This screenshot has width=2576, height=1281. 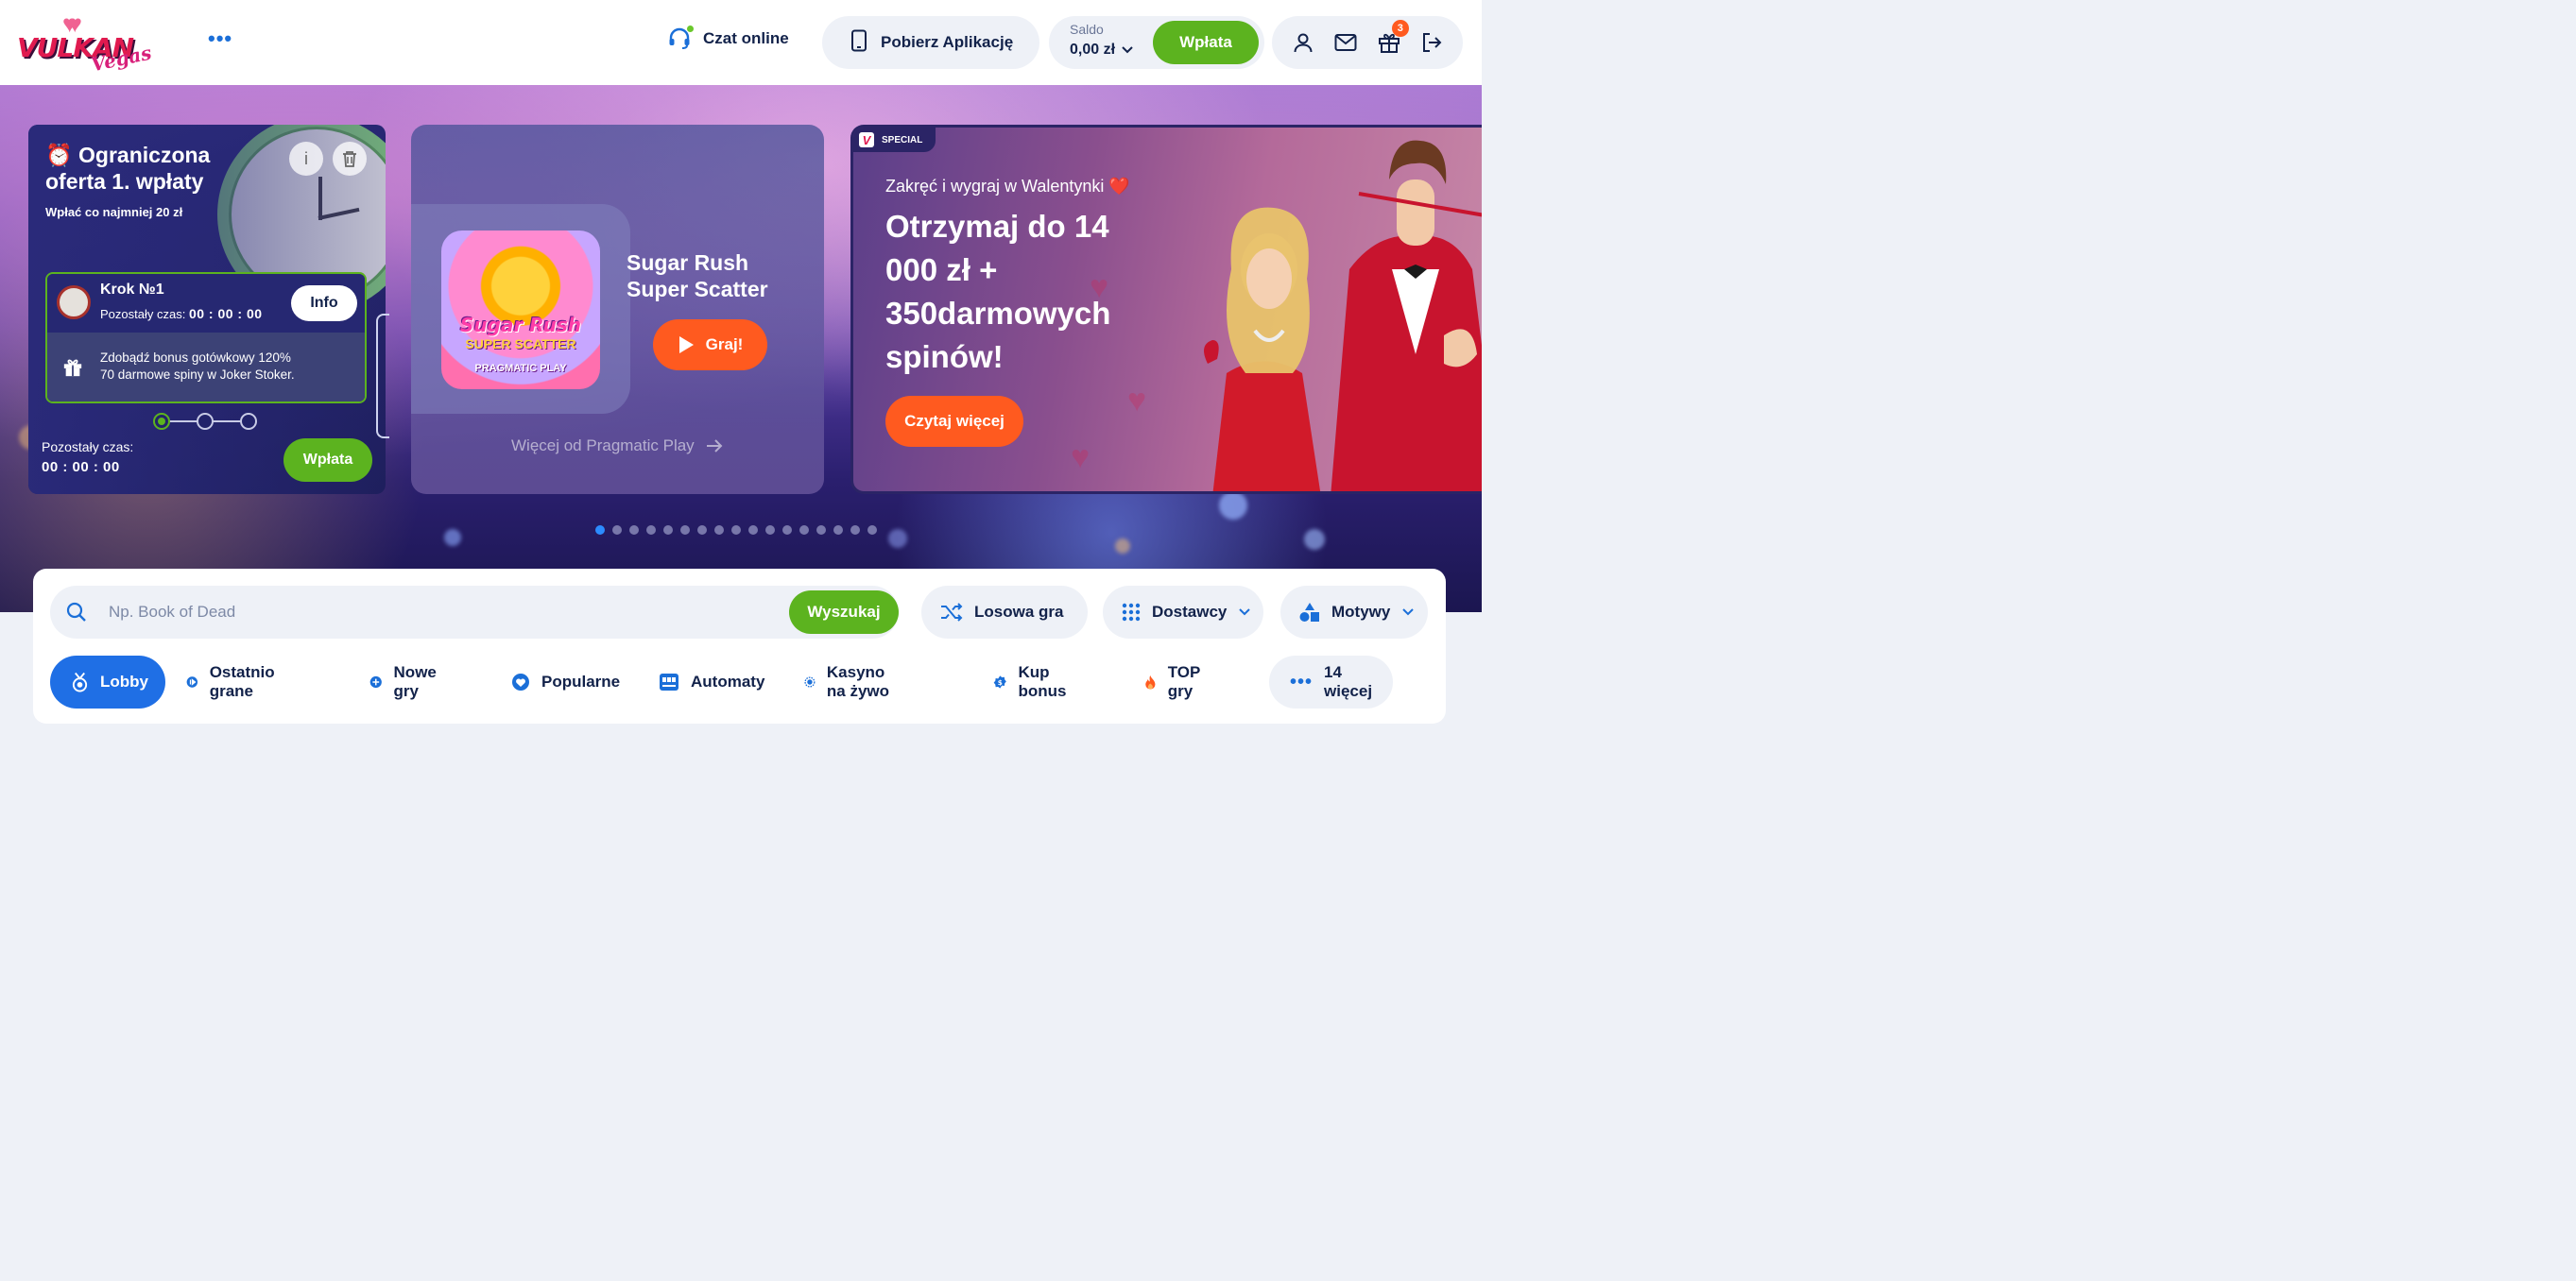 What do you see at coordinates (1367, 42) in the screenshot?
I see `user-actions: 3` at bounding box center [1367, 42].